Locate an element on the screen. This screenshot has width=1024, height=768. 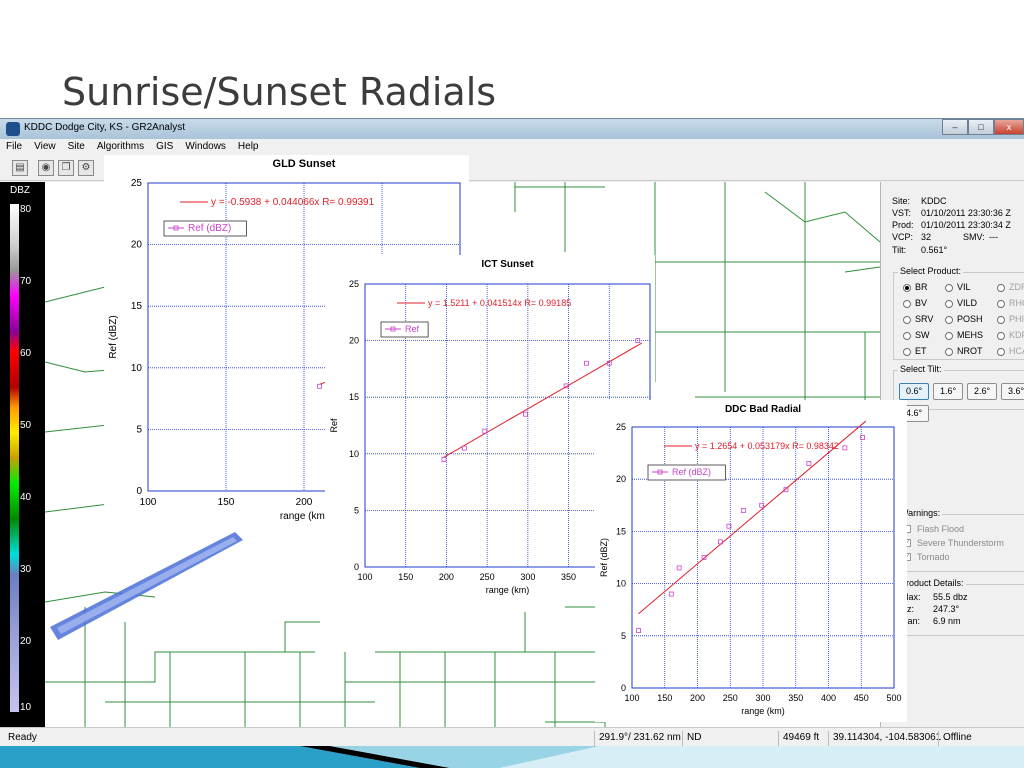
x-tick-label: 450 is located at coordinates (861, 698).